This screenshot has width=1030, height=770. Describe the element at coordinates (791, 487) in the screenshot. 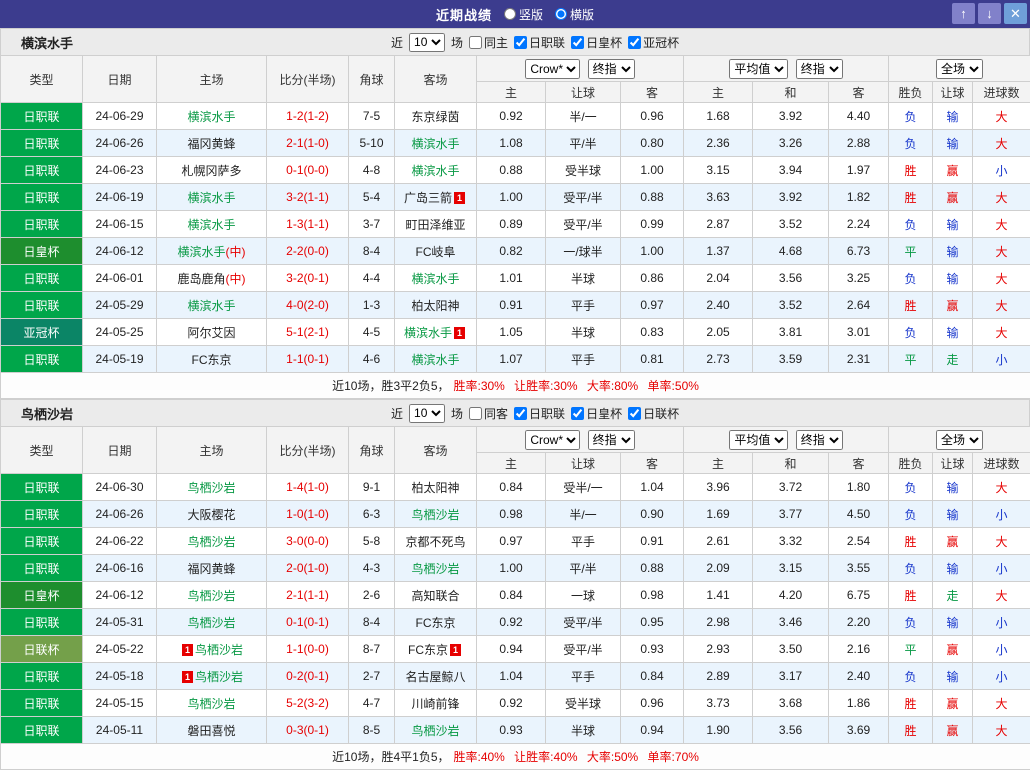

I see `avg-draw-cell: 3.72` at that location.